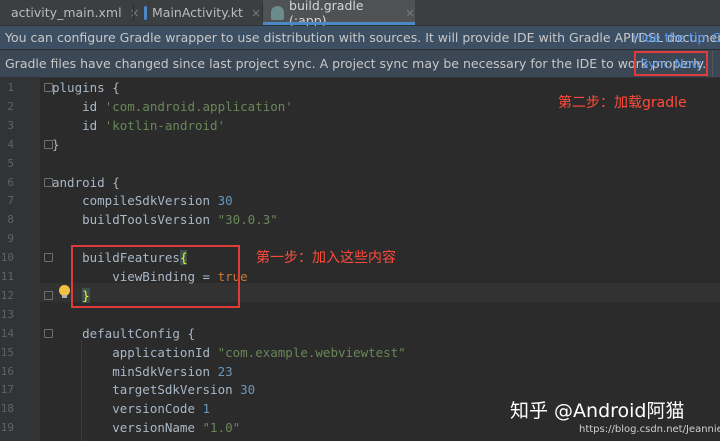  I want to click on code-token: "1.0", so click(221, 428).